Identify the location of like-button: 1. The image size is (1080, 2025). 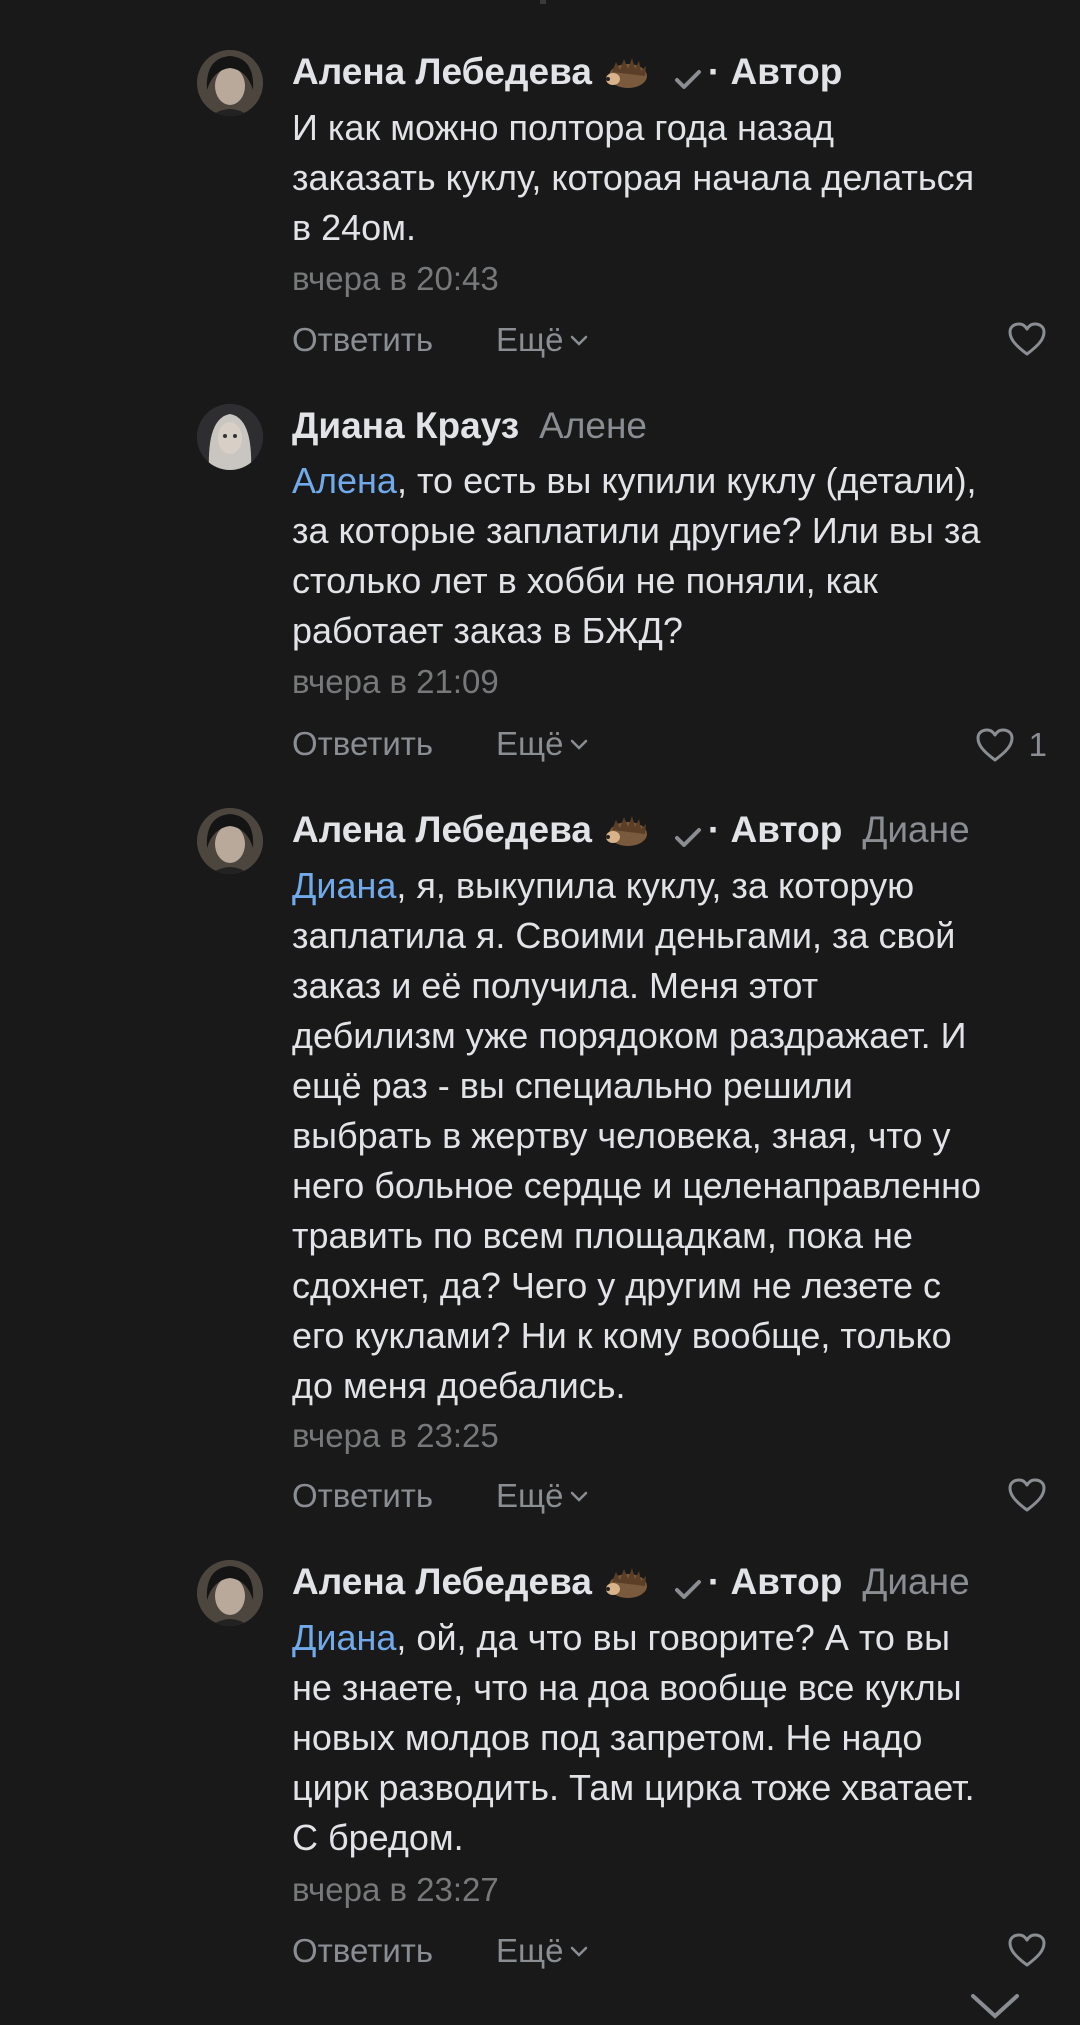
(1011, 745).